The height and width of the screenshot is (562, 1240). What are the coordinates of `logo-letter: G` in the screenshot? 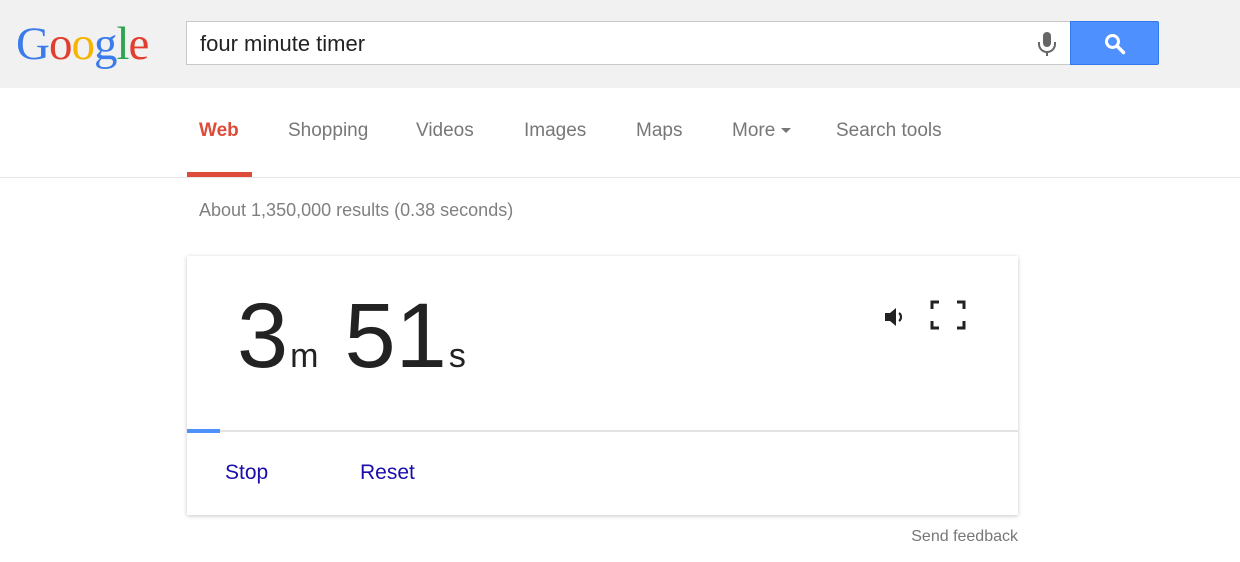 It's located at (33, 44).